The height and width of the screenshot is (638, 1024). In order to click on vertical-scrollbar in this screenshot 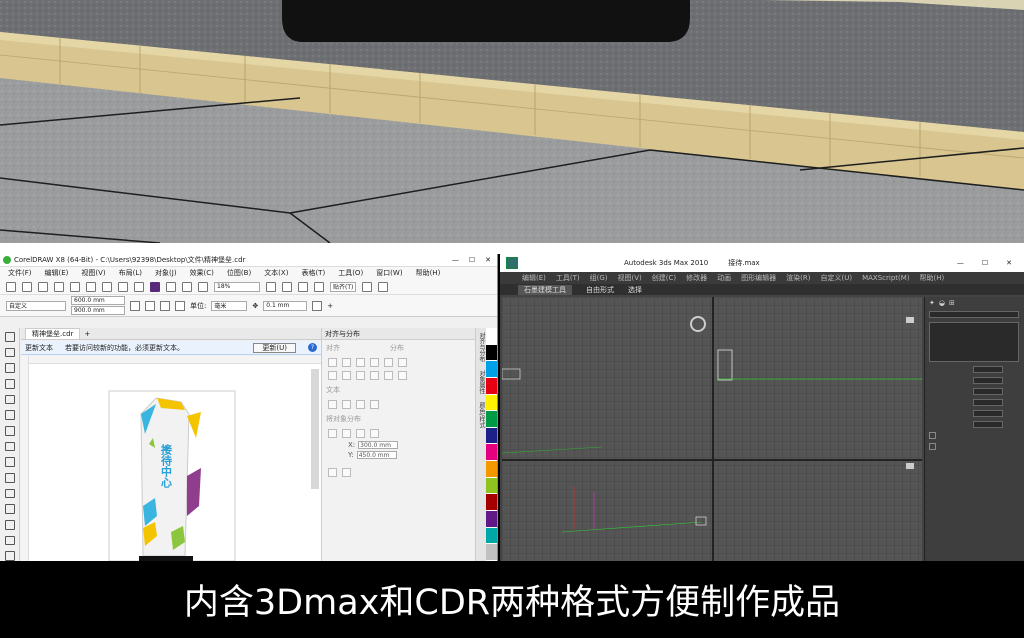, I will do `click(315, 429)`.